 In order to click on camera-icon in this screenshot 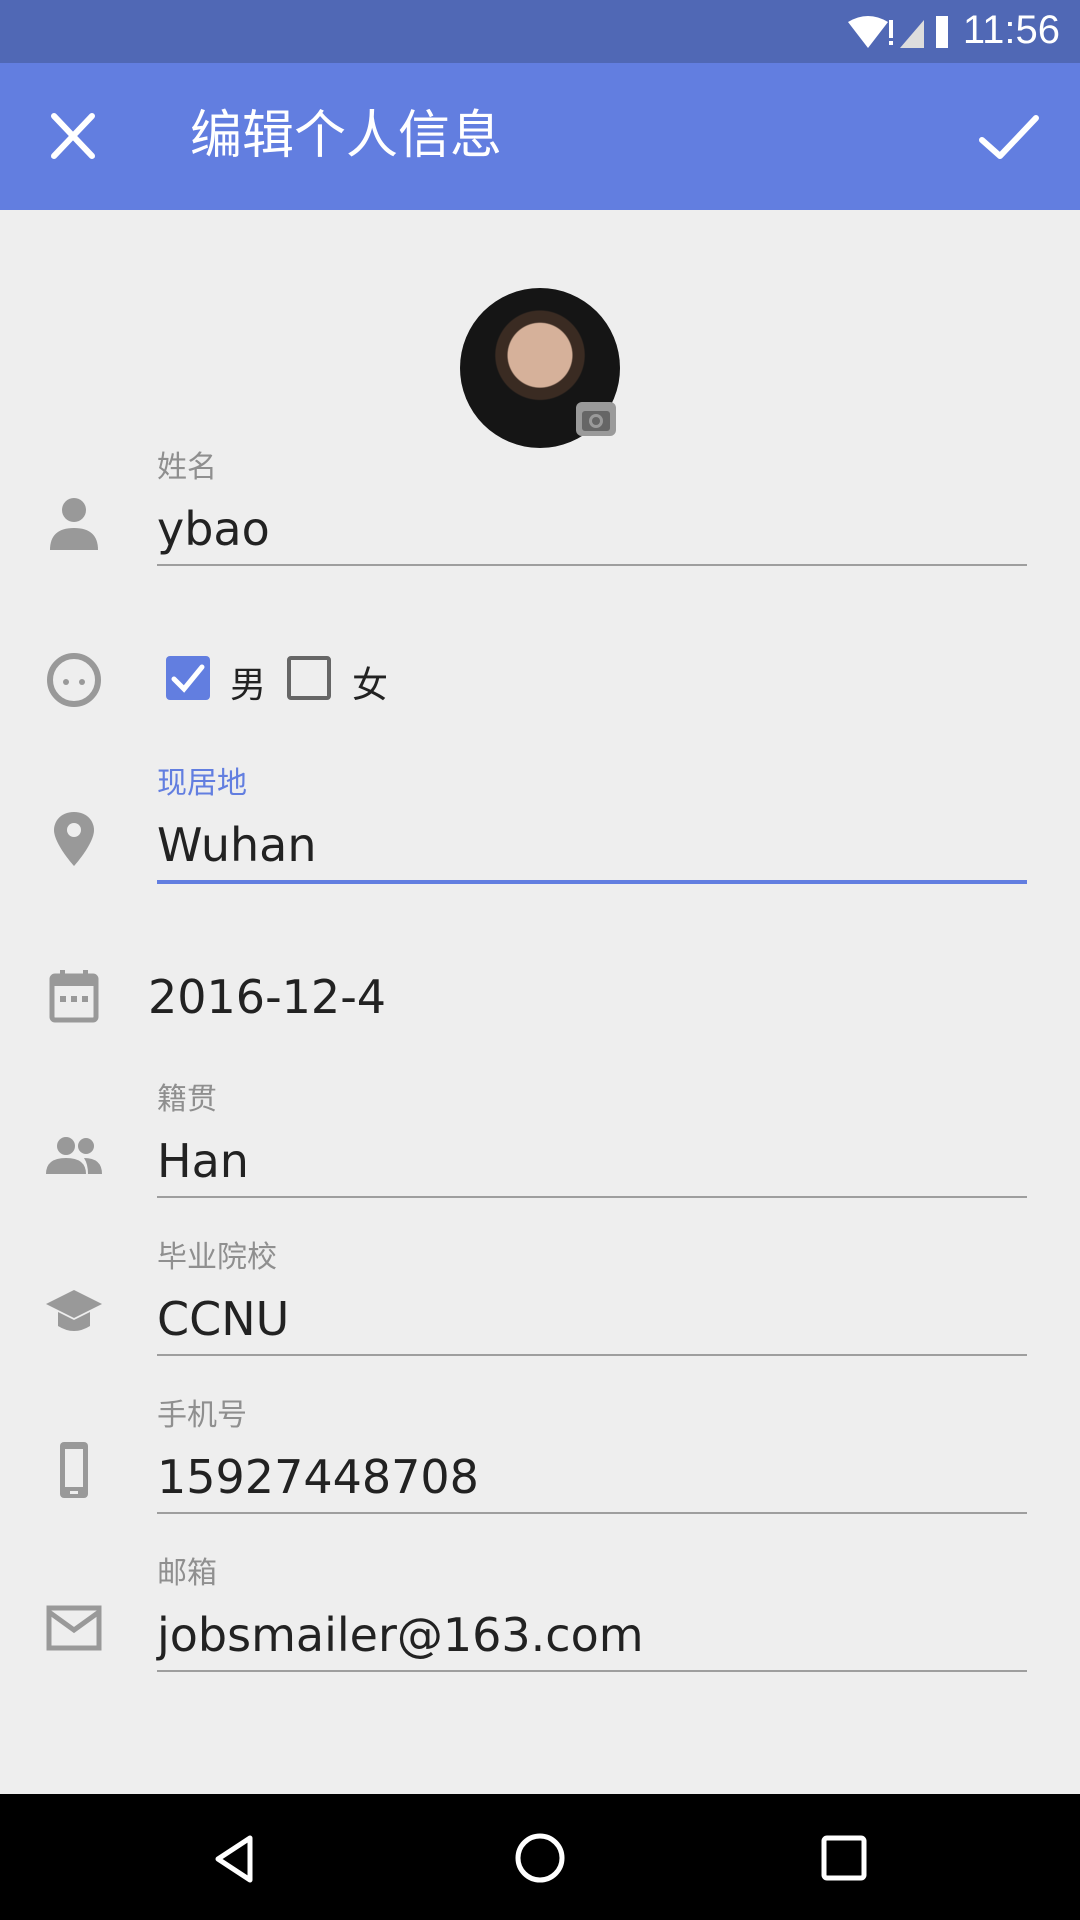, I will do `click(596, 419)`.